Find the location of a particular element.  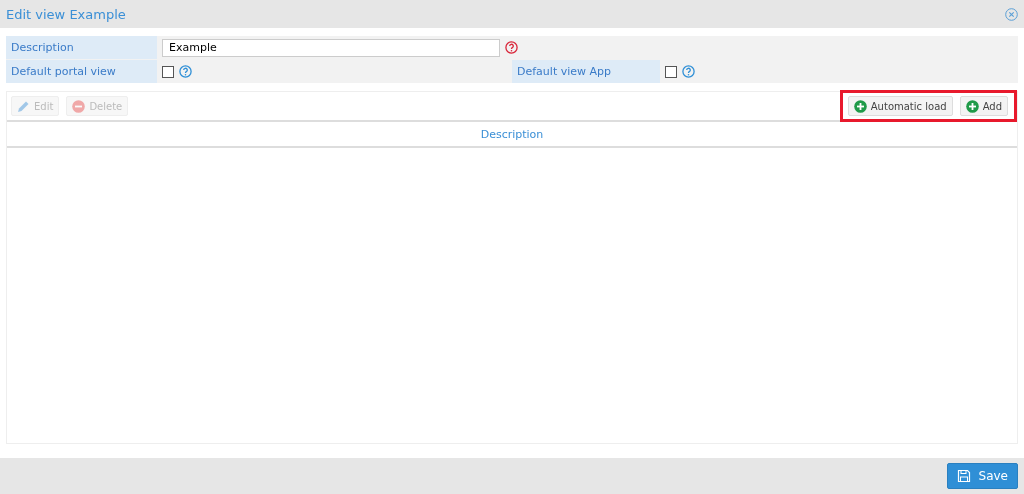

column-header: Description is located at coordinates (512, 134).